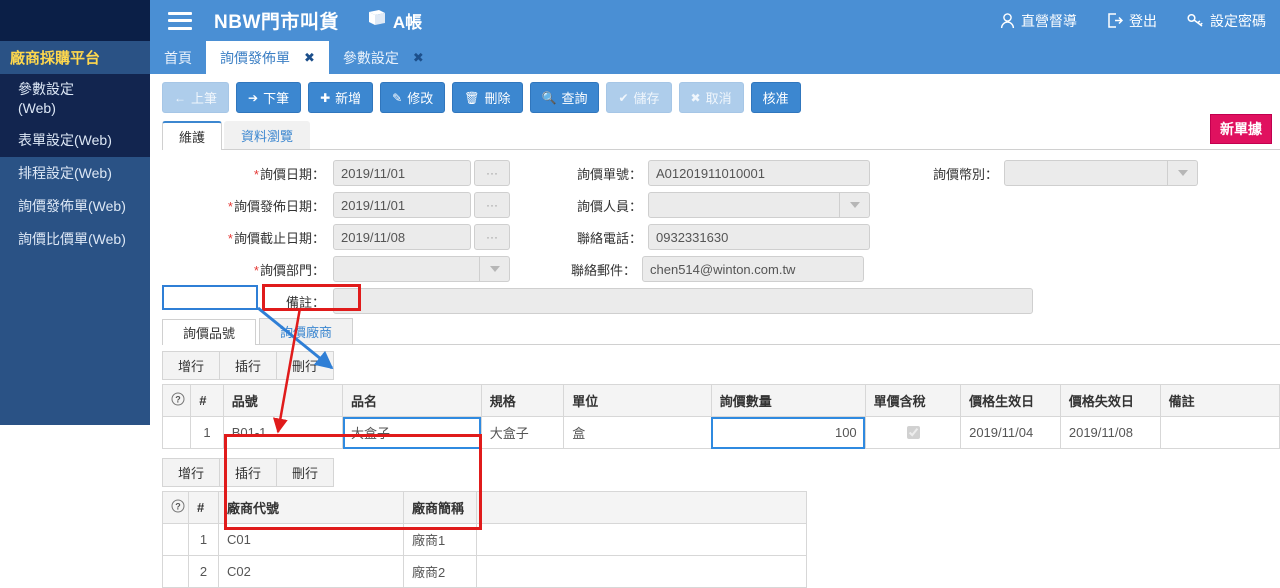 The height and width of the screenshot is (588, 1280). What do you see at coordinates (549, 97) in the screenshot?
I see `search-icon: 🔍` at bounding box center [549, 97].